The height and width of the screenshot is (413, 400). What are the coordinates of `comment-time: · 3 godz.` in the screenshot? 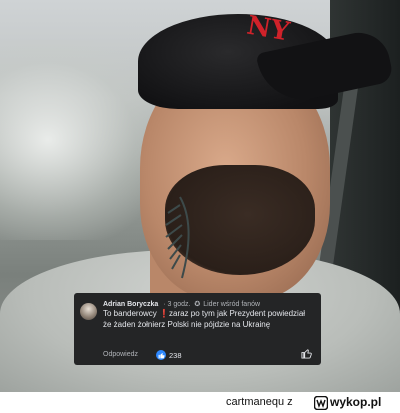 It's located at (176, 304).